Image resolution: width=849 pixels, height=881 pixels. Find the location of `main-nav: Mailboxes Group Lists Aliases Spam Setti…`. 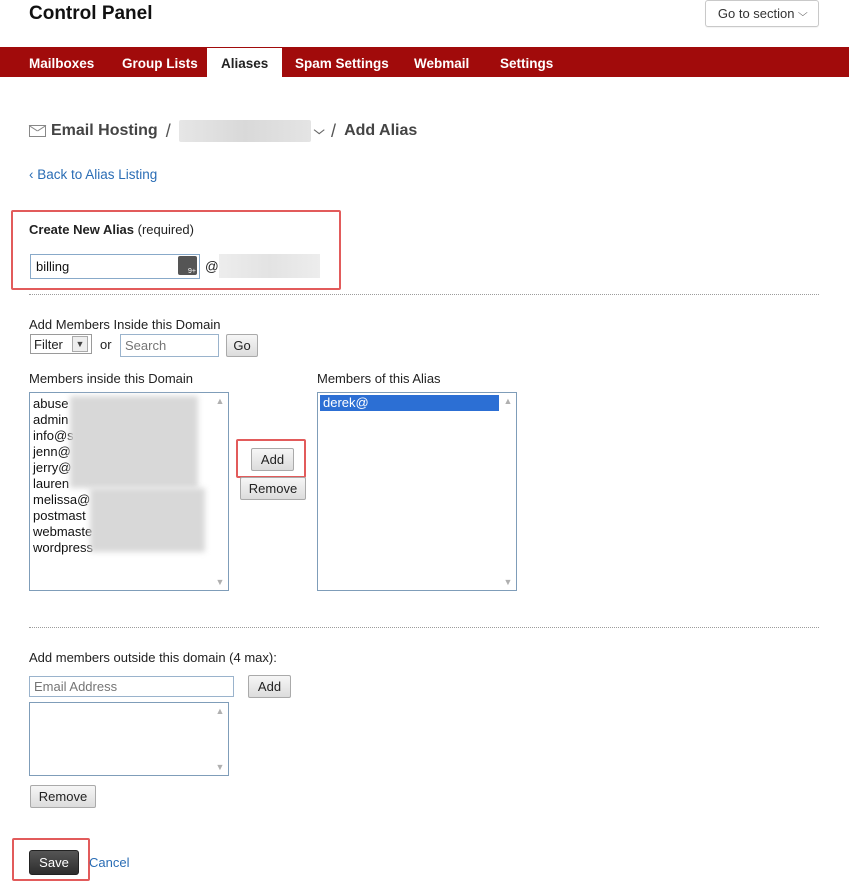

main-nav: Mailboxes Group Lists Aliases Spam Setti… is located at coordinates (424, 62).